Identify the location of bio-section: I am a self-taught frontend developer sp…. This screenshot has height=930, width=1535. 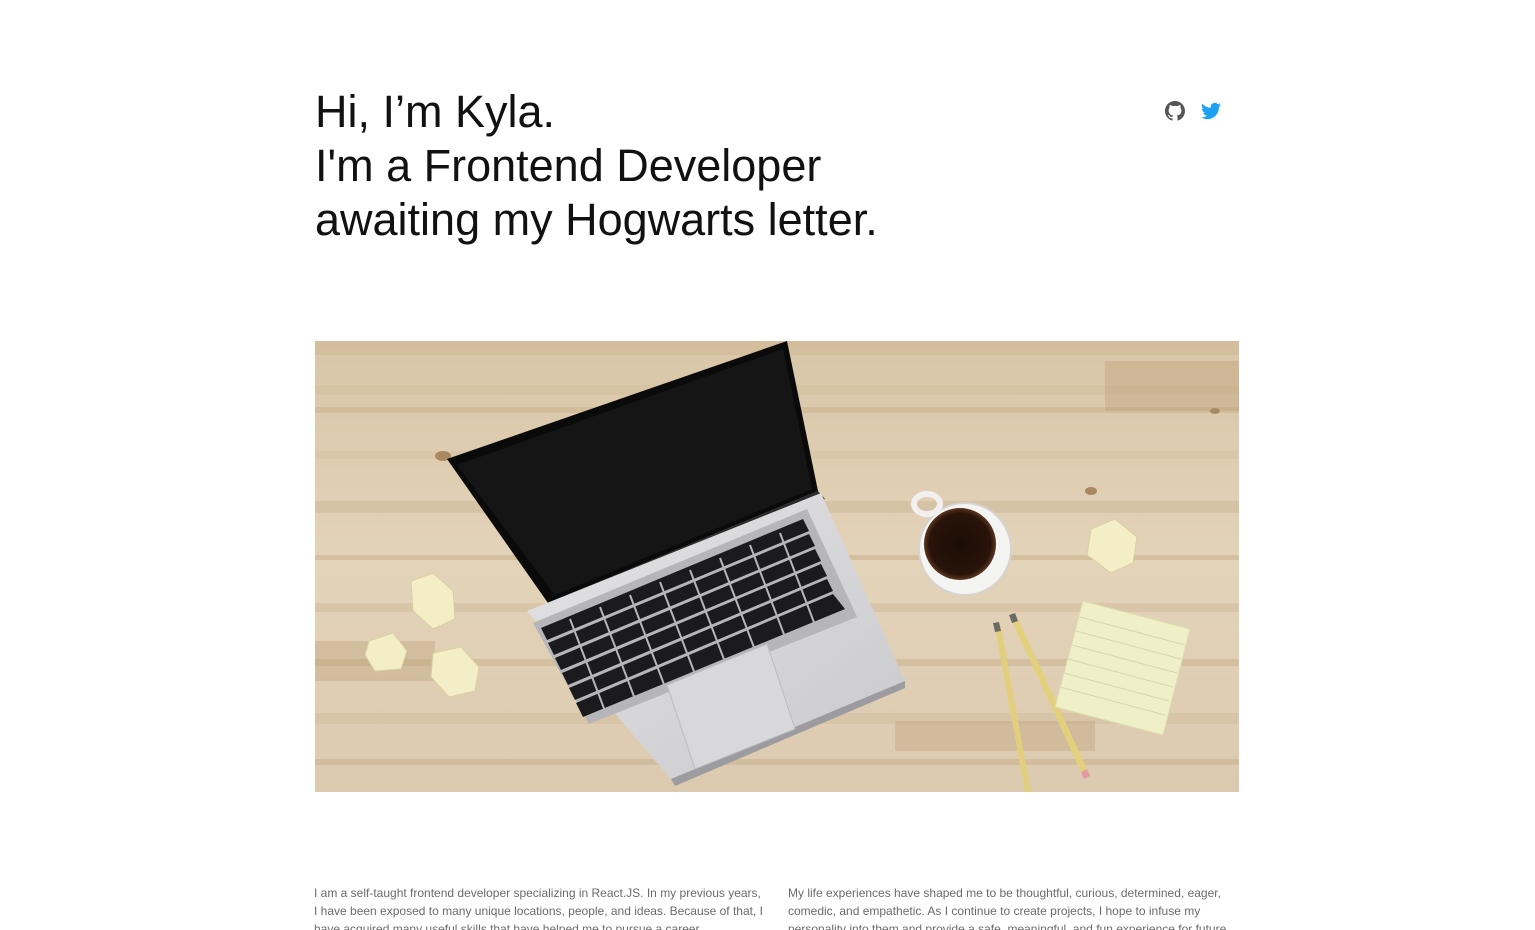
(776, 907).